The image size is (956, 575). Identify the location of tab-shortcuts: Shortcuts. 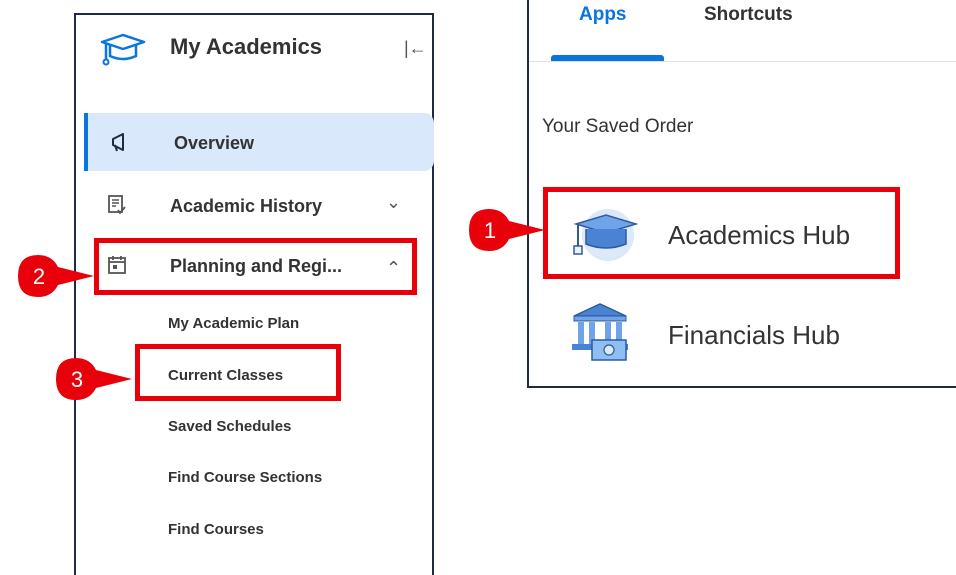
(748, 15).